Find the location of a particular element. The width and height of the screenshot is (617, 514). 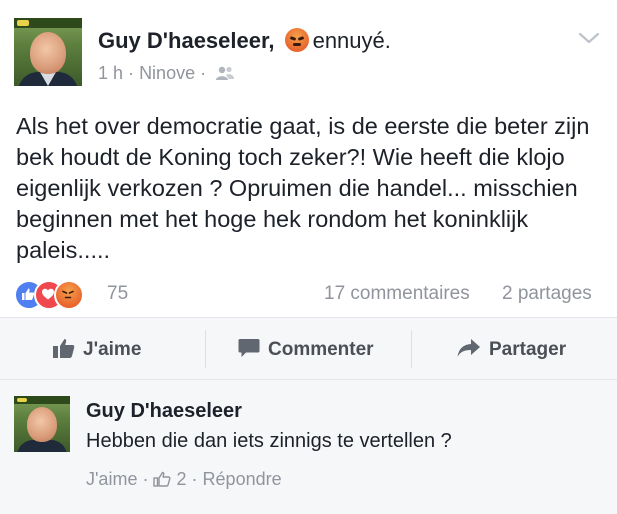

author-name: Guy D'haeseleer is located at coordinates (183, 40).